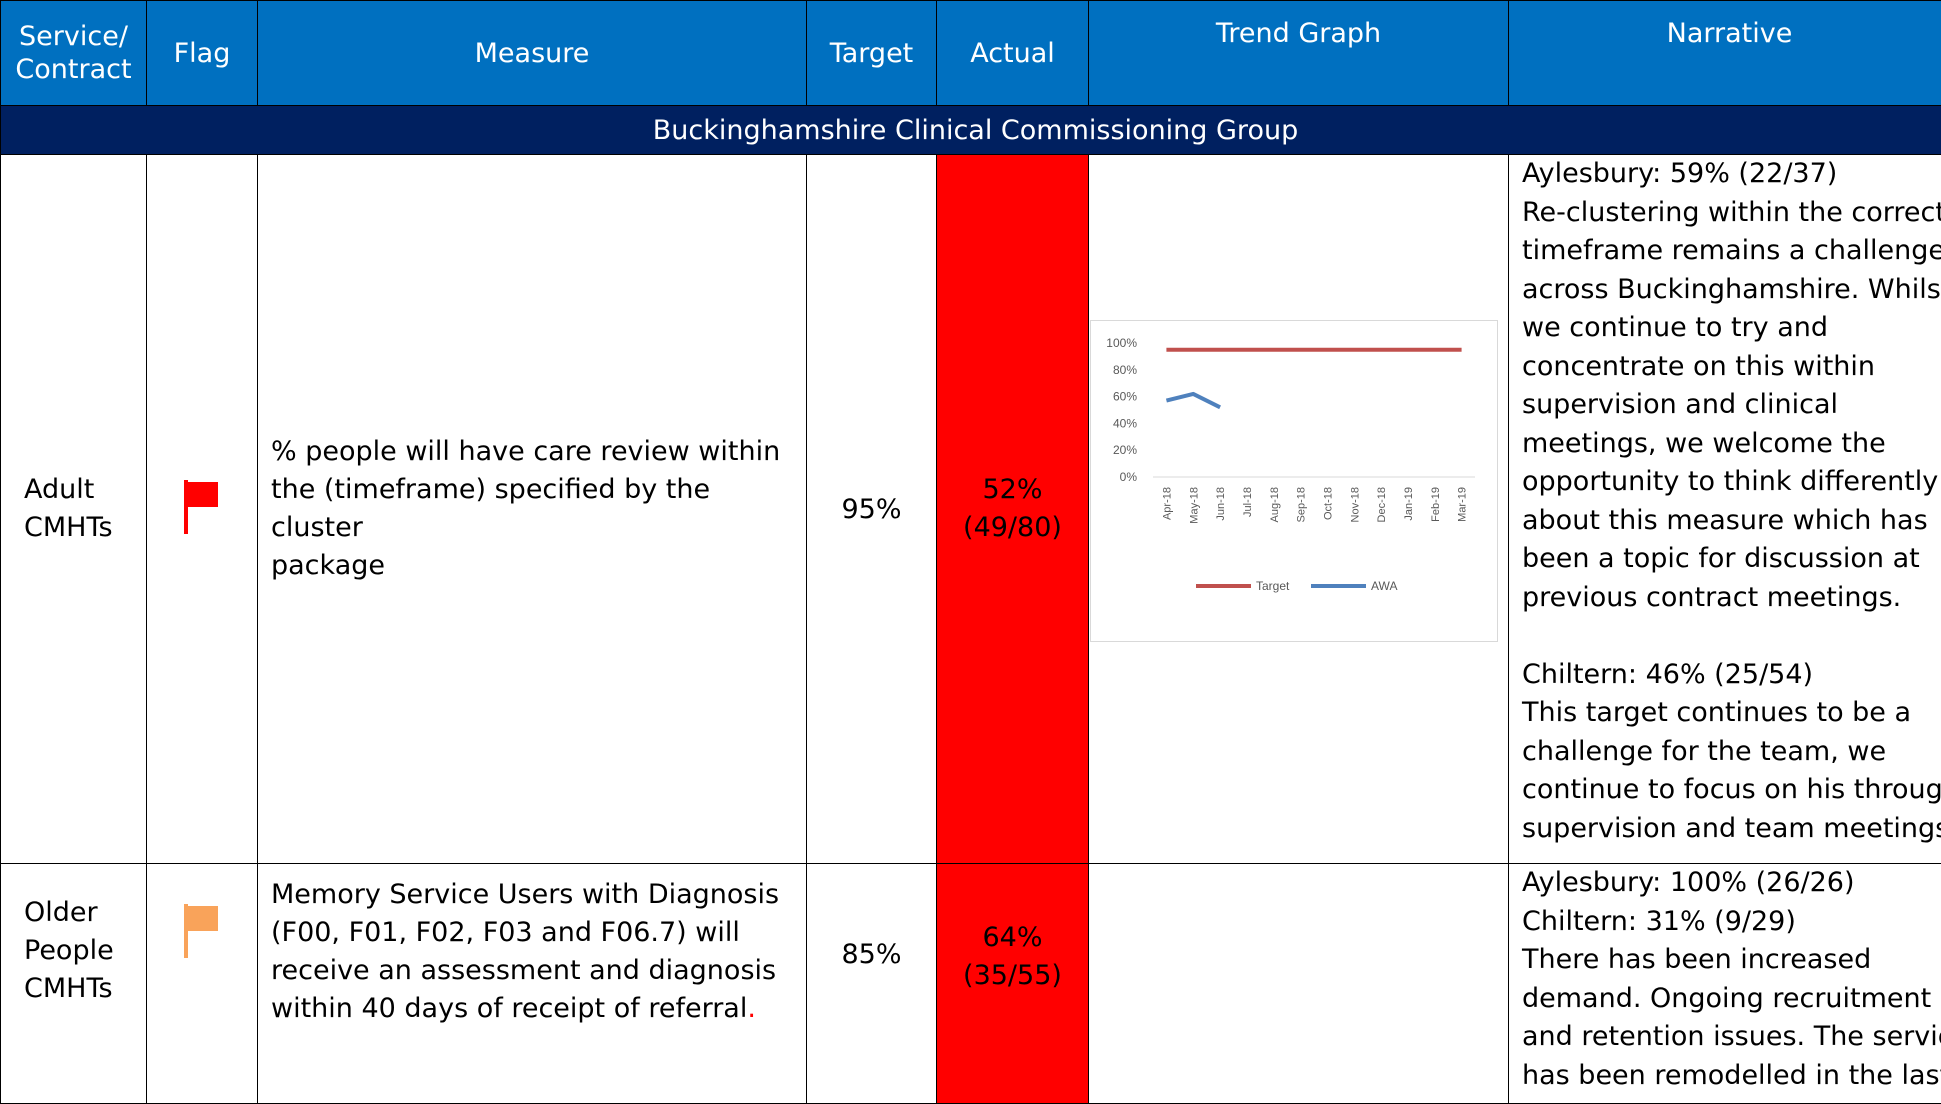  I want to click on narrative-line: There has been increased, so click(1731, 960).